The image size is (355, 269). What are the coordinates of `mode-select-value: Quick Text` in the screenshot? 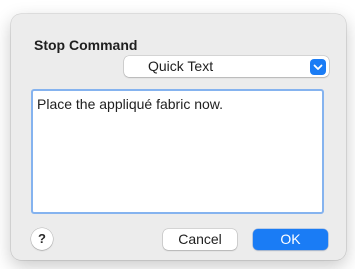 It's located at (181, 66).